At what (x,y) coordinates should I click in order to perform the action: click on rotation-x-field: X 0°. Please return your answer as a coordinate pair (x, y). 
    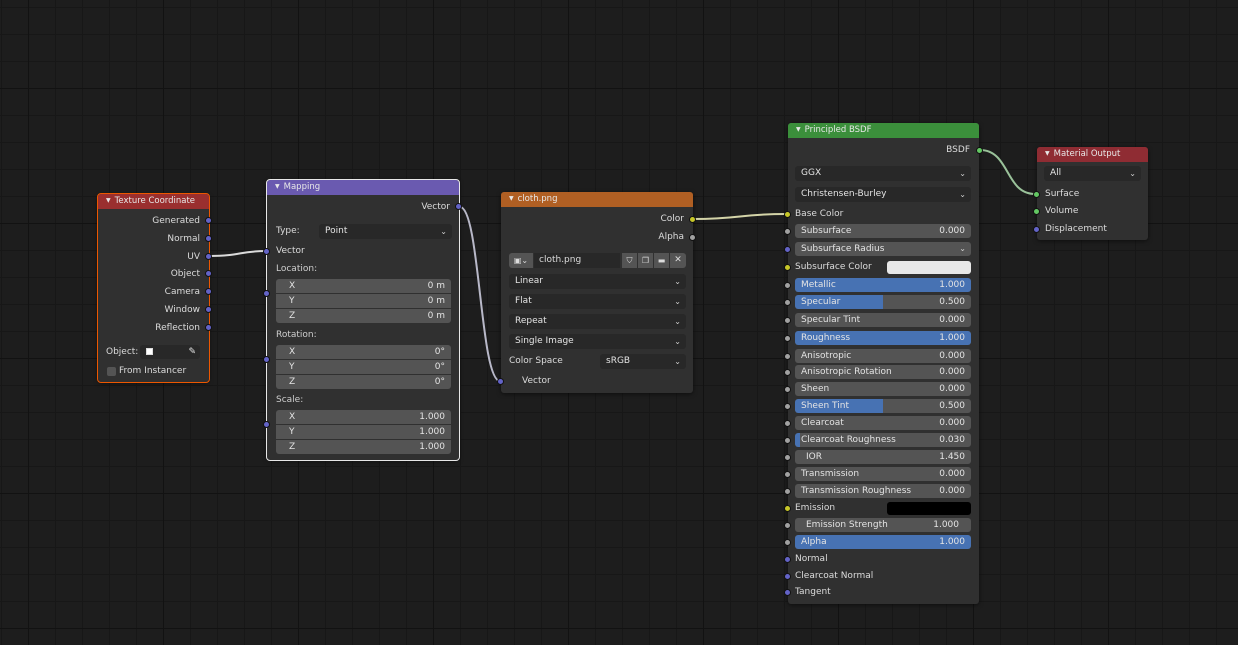
    Looking at the image, I should click on (363, 352).